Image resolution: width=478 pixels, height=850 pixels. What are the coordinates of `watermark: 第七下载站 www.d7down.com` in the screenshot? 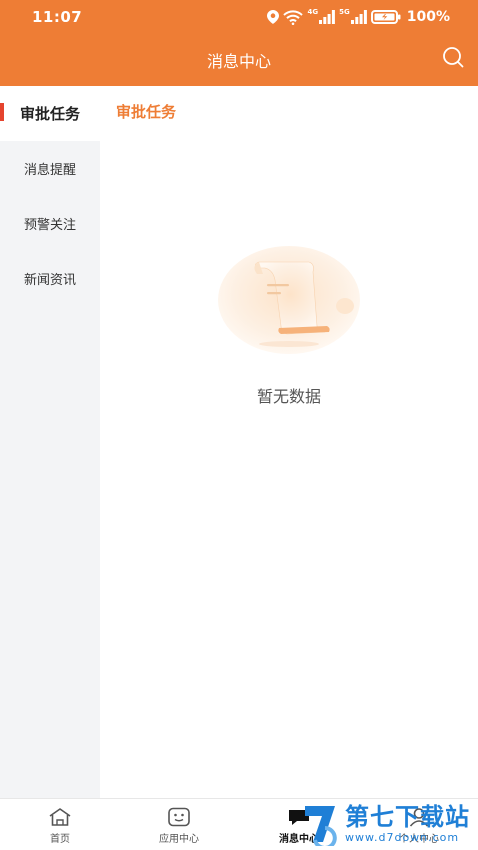 It's located at (385, 826).